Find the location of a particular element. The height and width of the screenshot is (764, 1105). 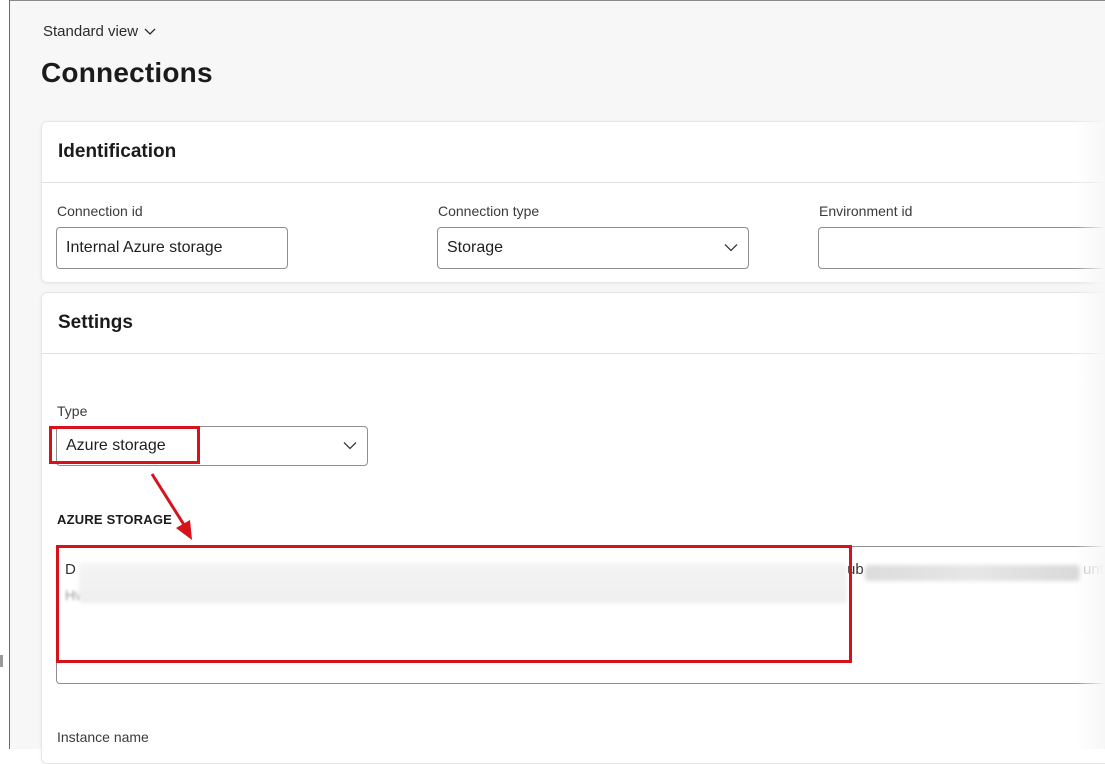

connection-type-select: Storage is located at coordinates (593, 248).